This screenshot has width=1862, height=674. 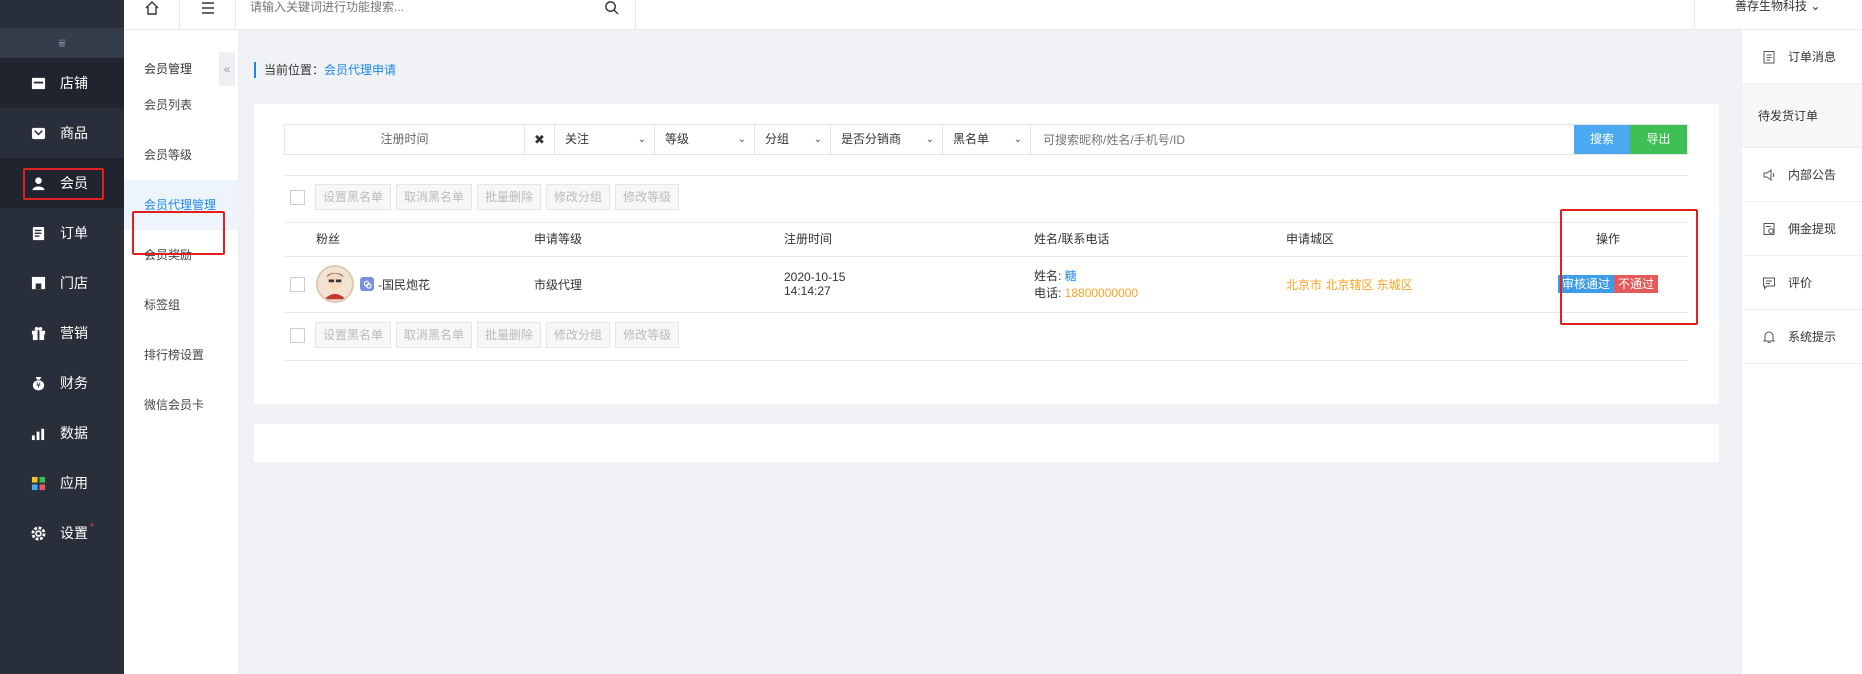 I want to click on gift-icon, so click(x=38, y=333).